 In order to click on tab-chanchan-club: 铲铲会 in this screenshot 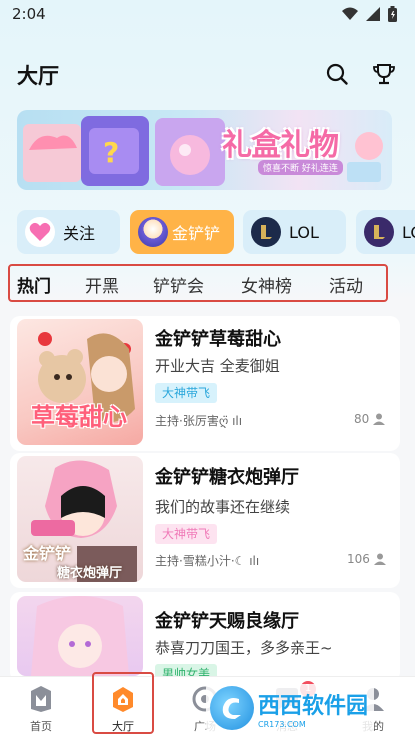, I will do `click(178, 284)`.